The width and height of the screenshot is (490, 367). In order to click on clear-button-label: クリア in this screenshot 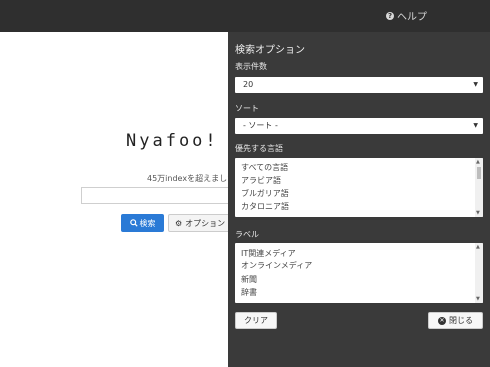, I will do `click(256, 320)`.